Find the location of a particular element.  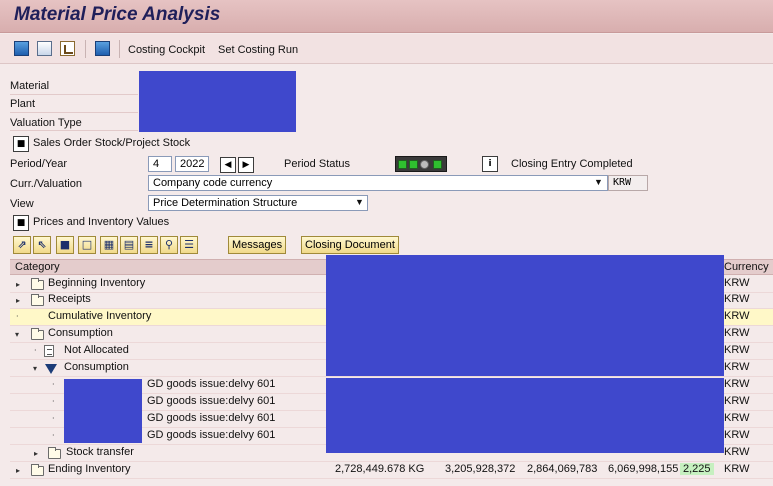

search-icon: ⚲ is located at coordinates (169, 245).